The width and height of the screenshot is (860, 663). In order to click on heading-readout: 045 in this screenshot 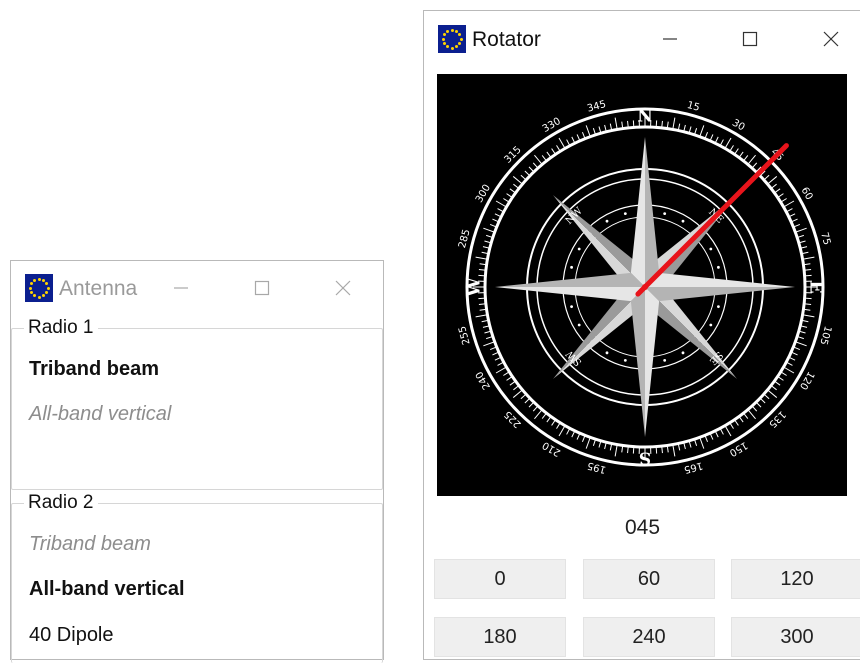, I will do `click(642, 528)`.